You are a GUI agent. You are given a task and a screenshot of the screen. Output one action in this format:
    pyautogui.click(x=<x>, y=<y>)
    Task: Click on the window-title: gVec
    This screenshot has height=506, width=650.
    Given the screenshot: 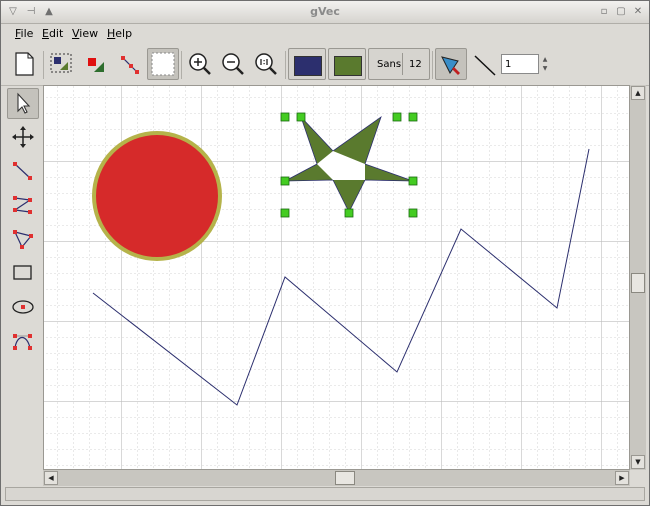 What is the action you would take?
    pyautogui.click(x=325, y=11)
    